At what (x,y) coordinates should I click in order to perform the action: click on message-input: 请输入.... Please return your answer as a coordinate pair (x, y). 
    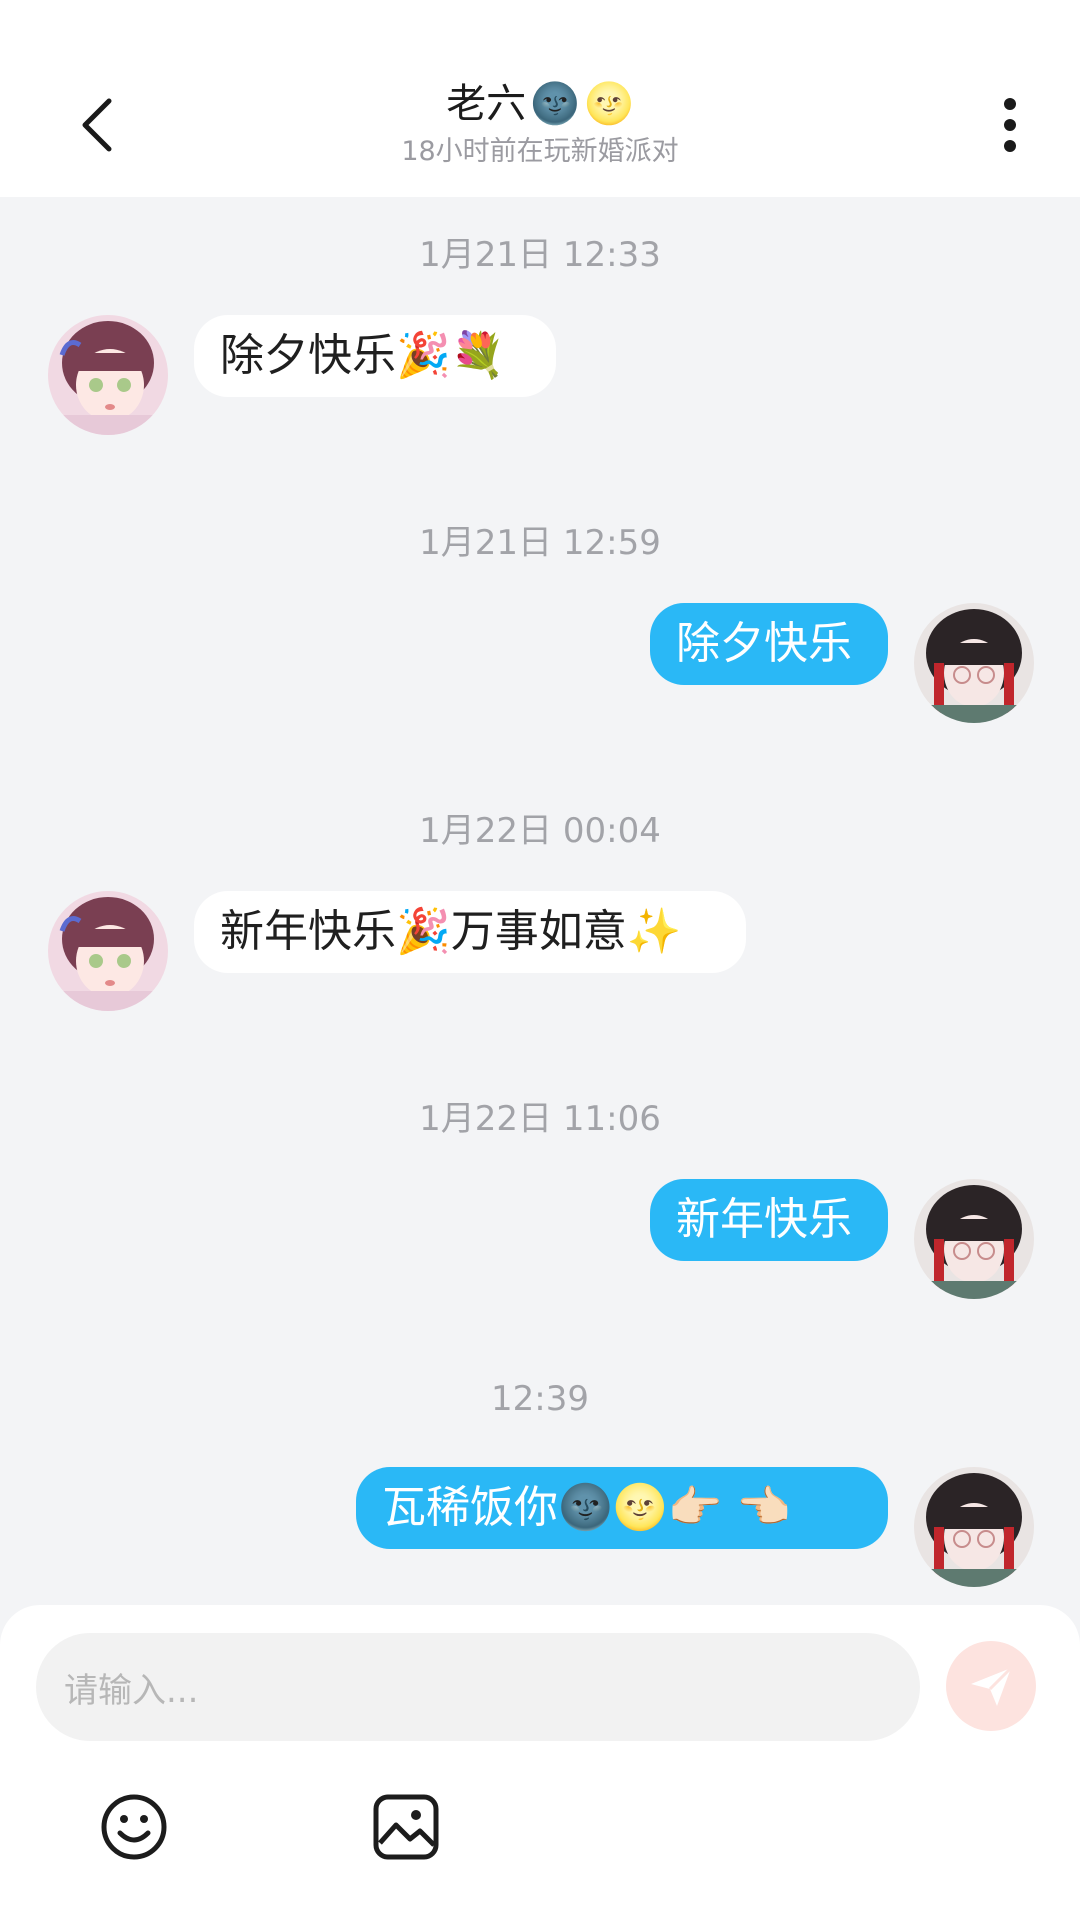
    Looking at the image, I should click on (478, 1687).